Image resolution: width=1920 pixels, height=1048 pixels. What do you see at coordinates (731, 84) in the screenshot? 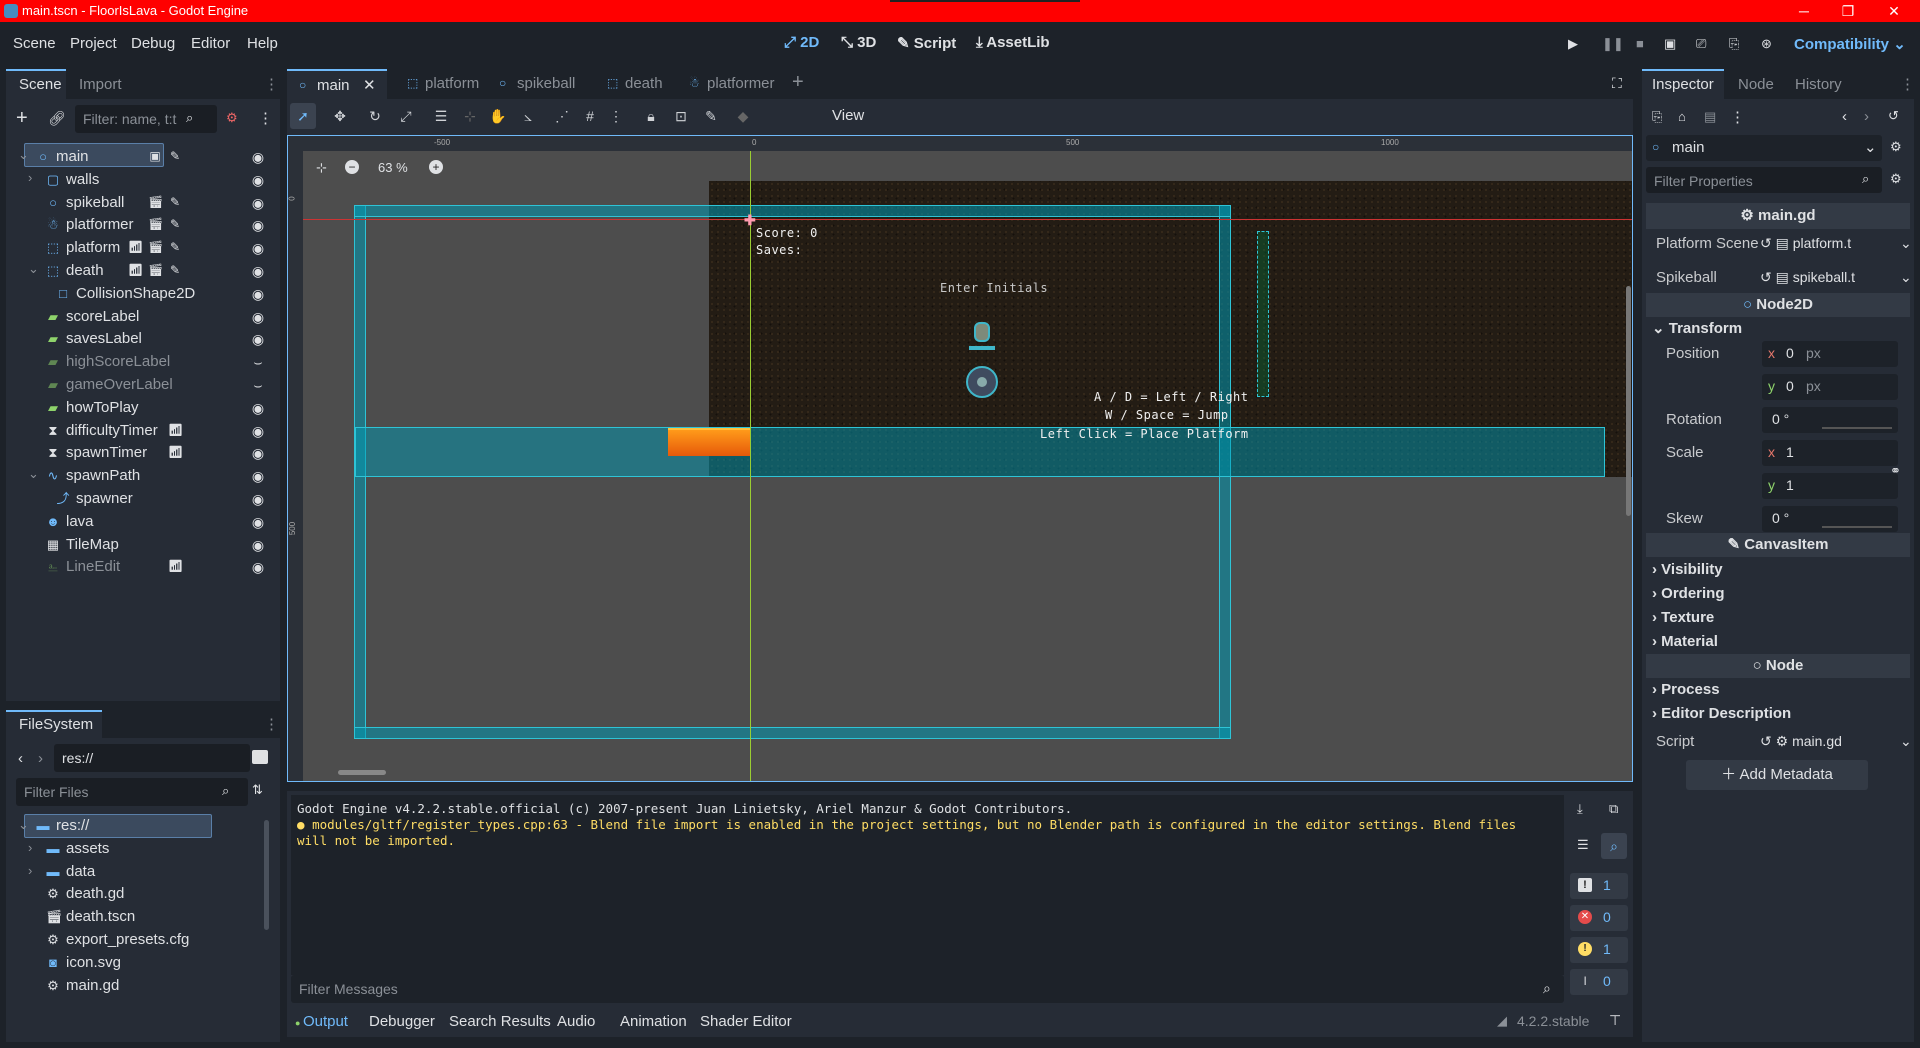
I see `scene-tab-platformer: ☃ platformer` at bounding box center [731, 84].